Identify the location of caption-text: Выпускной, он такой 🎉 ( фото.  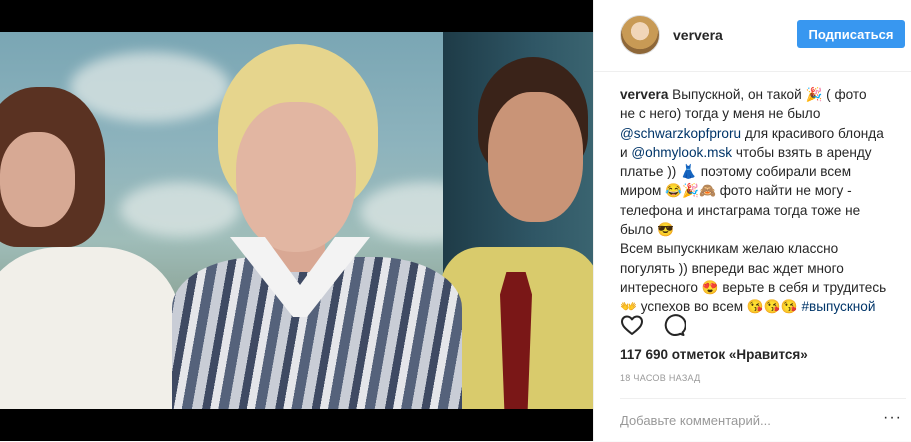
(767, 94).